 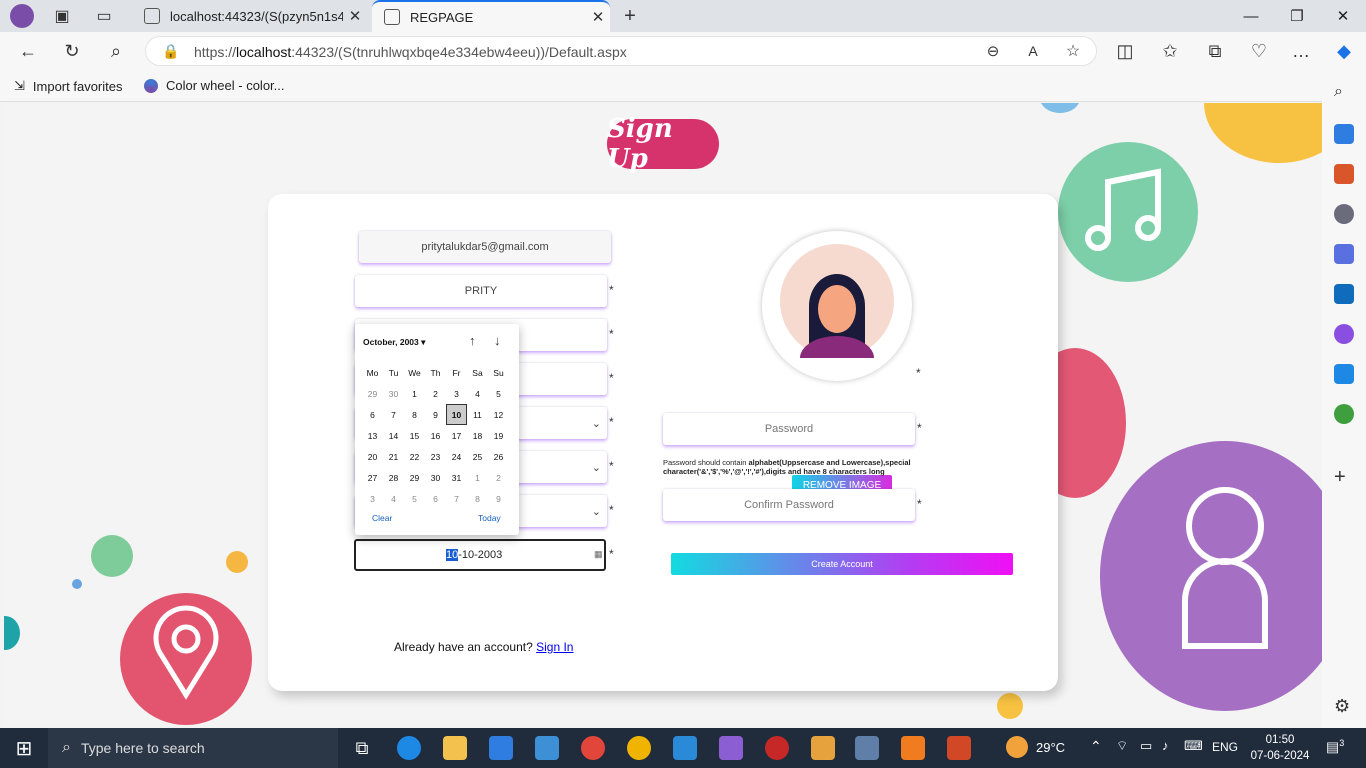 What do you see at coordinates (104, 16) in the screenshot?
I see `tab-actions-icon: ▭` at bounding box center [104, 16].